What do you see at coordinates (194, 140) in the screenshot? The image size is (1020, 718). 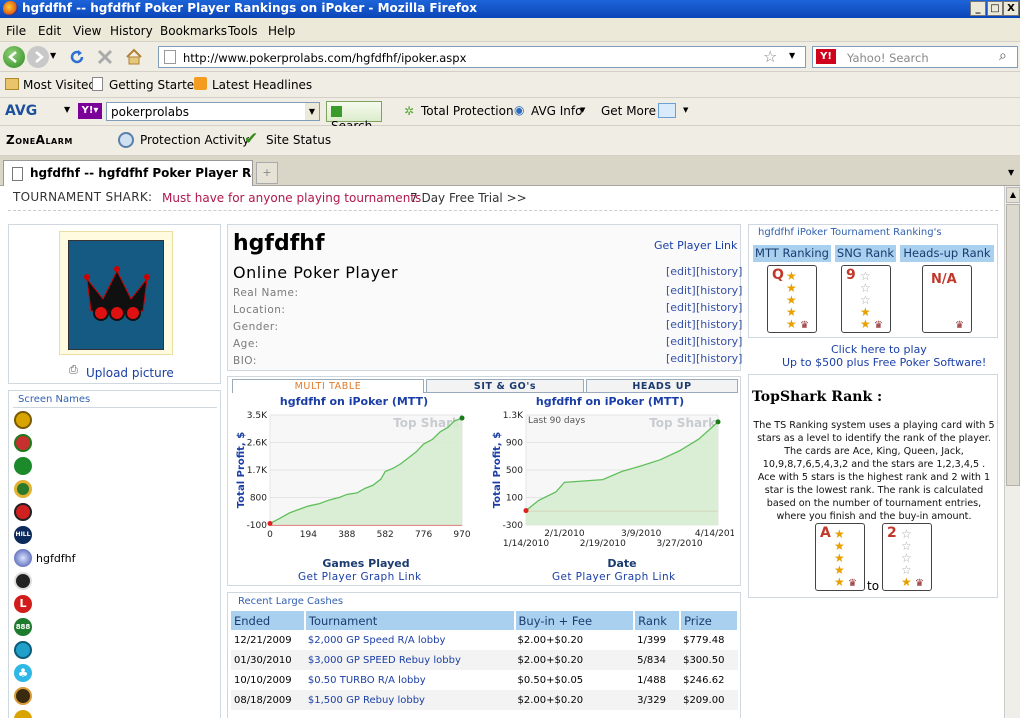 I see `zonealarm-protection-activity: Protection Activity` at bounding box center [194, 140].